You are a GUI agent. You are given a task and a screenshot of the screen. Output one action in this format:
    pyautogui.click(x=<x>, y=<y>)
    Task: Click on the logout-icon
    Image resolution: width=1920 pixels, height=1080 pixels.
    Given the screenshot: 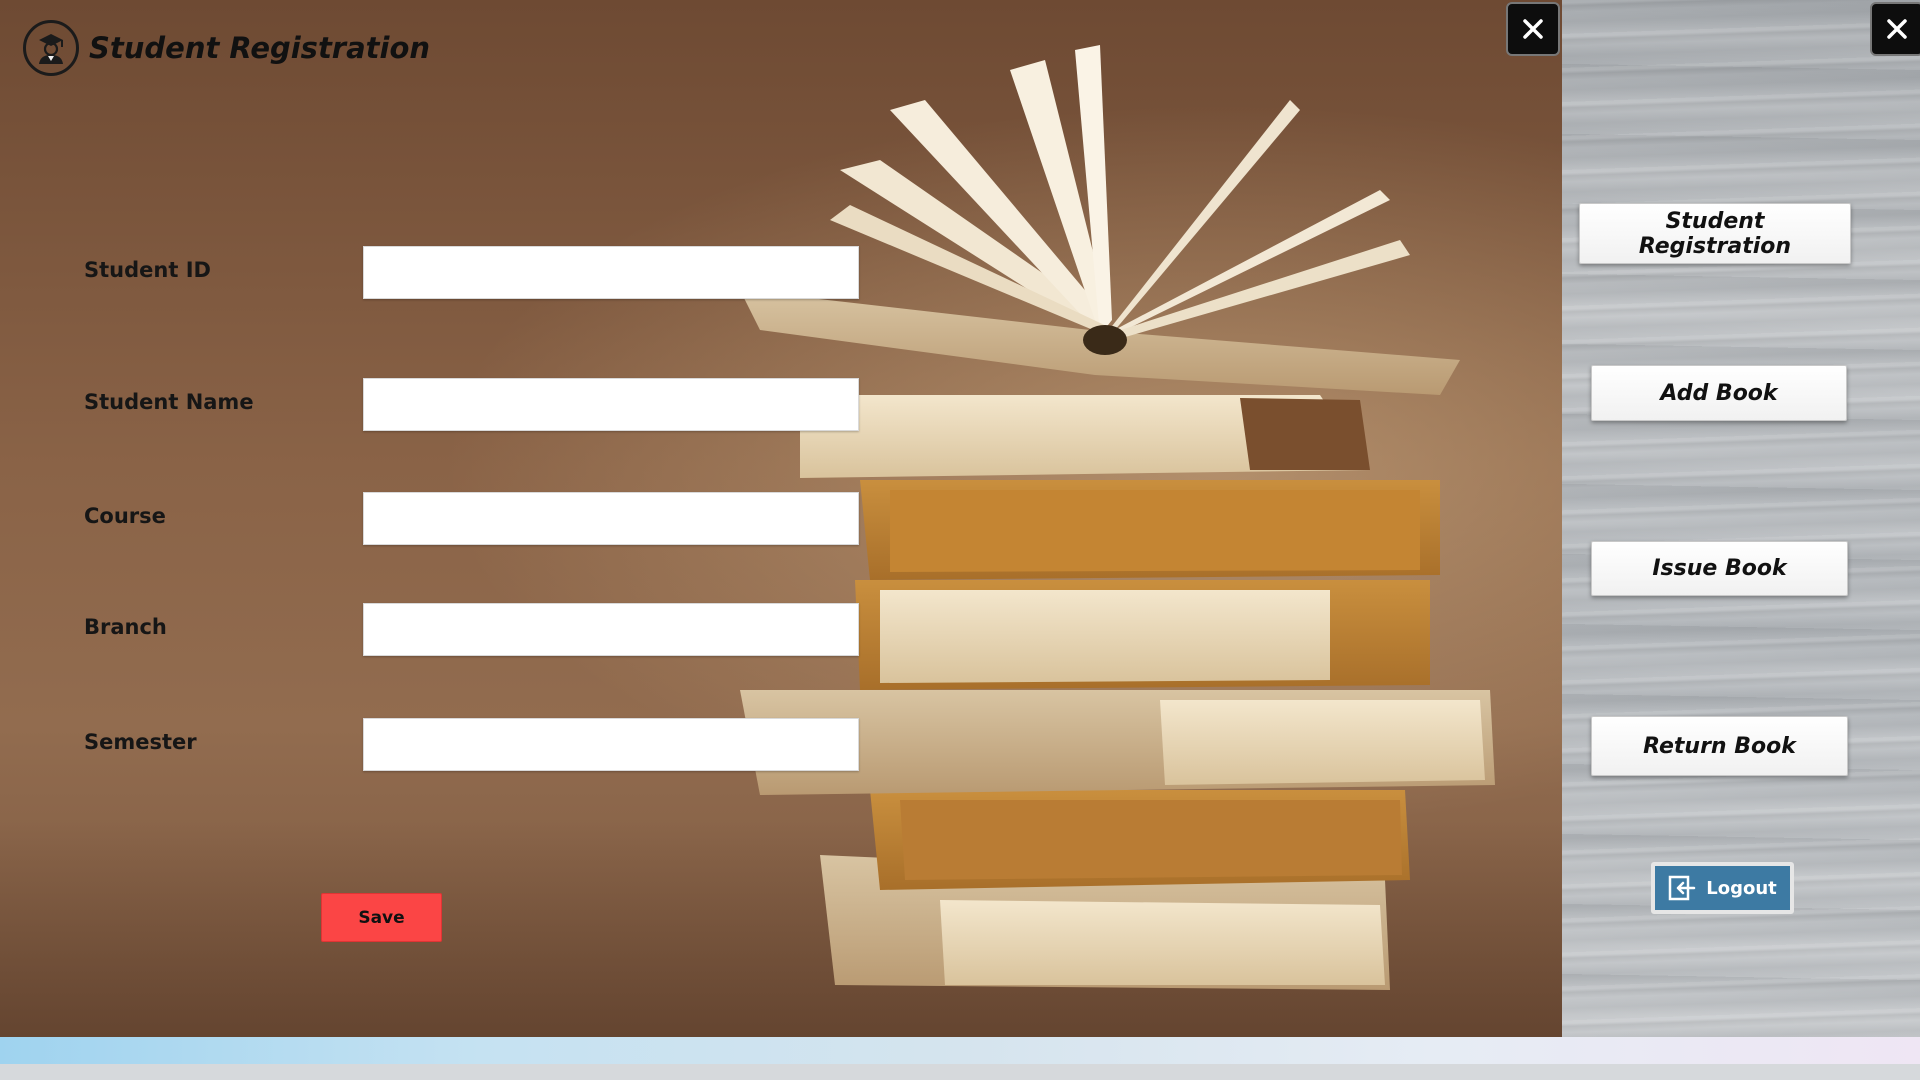 What is the action you would take?
    pyautogui.click(x=1682, y=888)
    